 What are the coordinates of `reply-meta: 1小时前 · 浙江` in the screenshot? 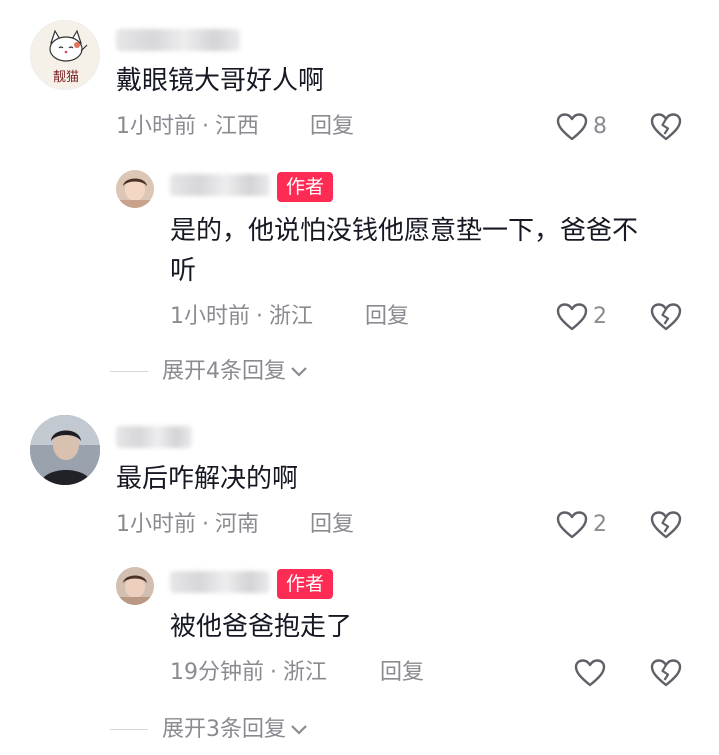 It's located at (241, 317).